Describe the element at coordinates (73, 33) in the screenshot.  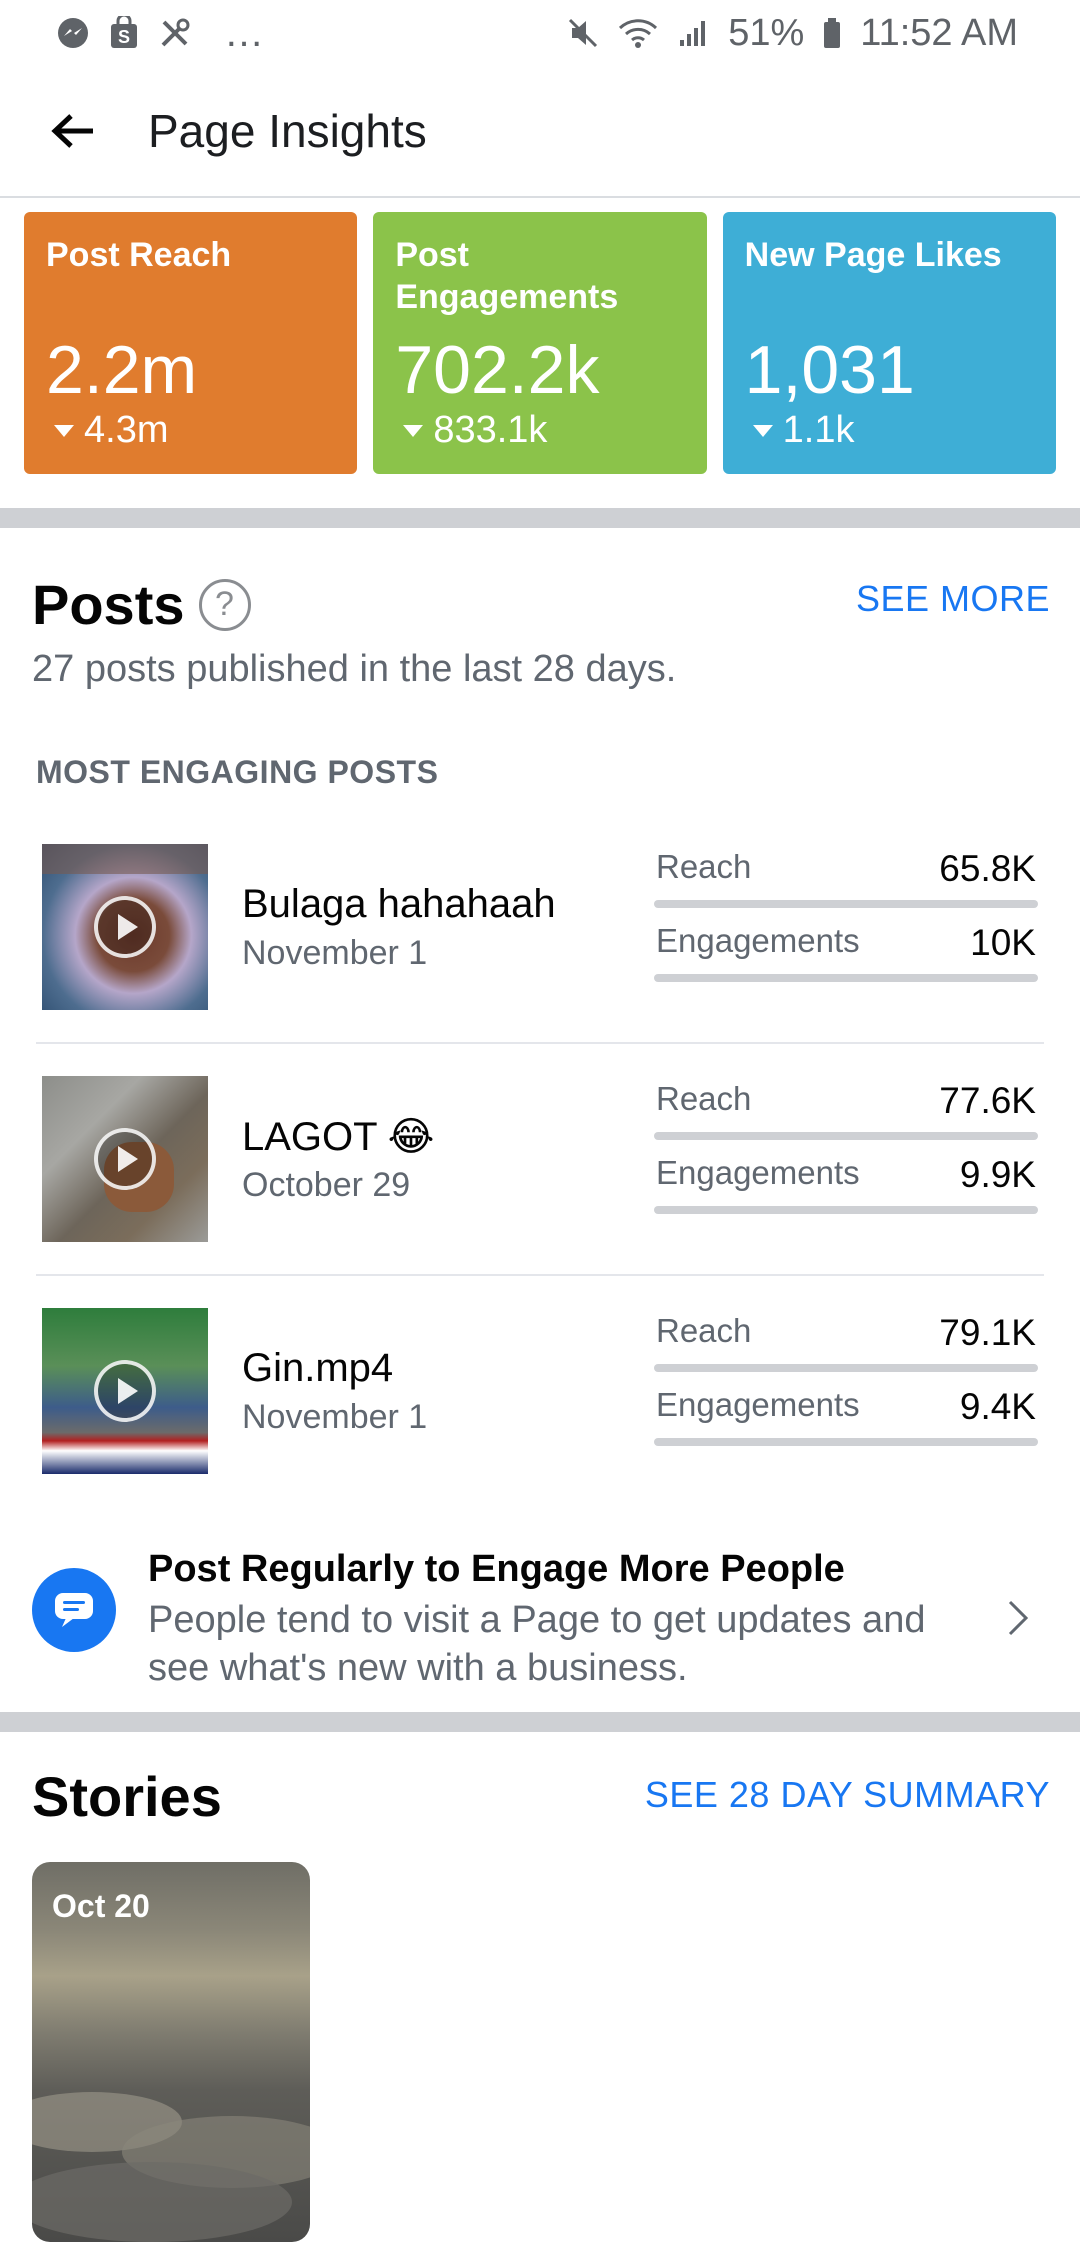
I see `messenger-icon` at that location.